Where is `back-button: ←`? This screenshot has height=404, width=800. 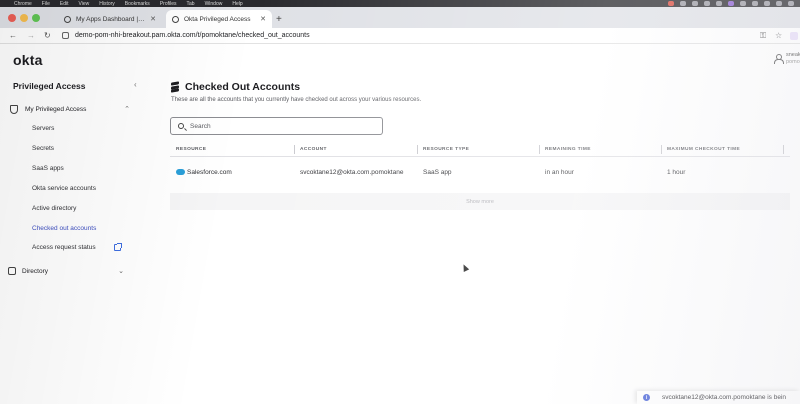
back-button: ← is located at coordinates (13, 36).